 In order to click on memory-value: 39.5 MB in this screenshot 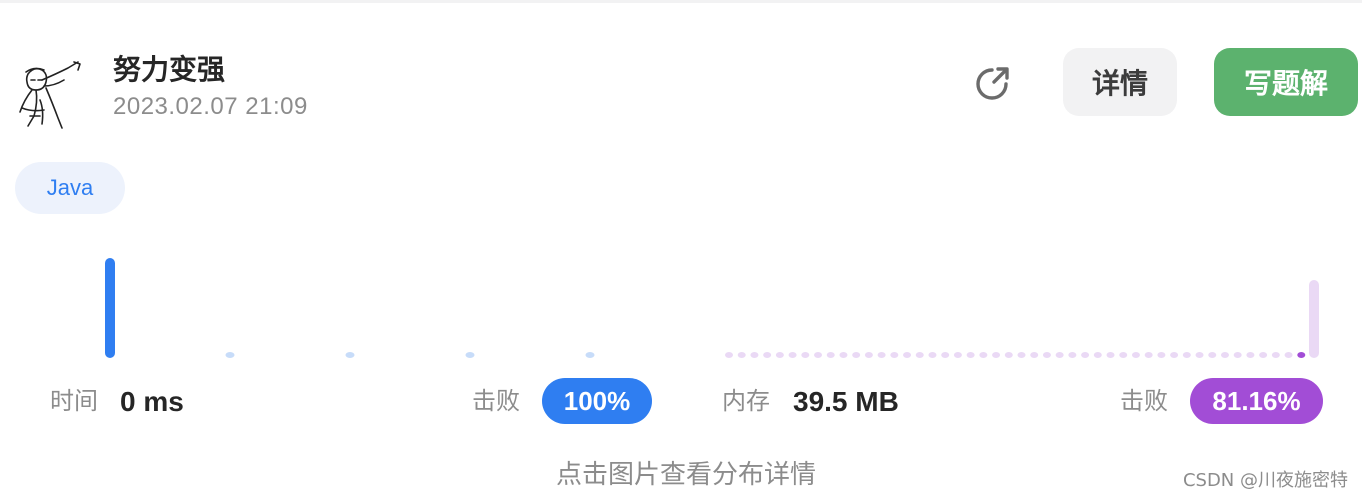, I will do `click(846, 401)`.